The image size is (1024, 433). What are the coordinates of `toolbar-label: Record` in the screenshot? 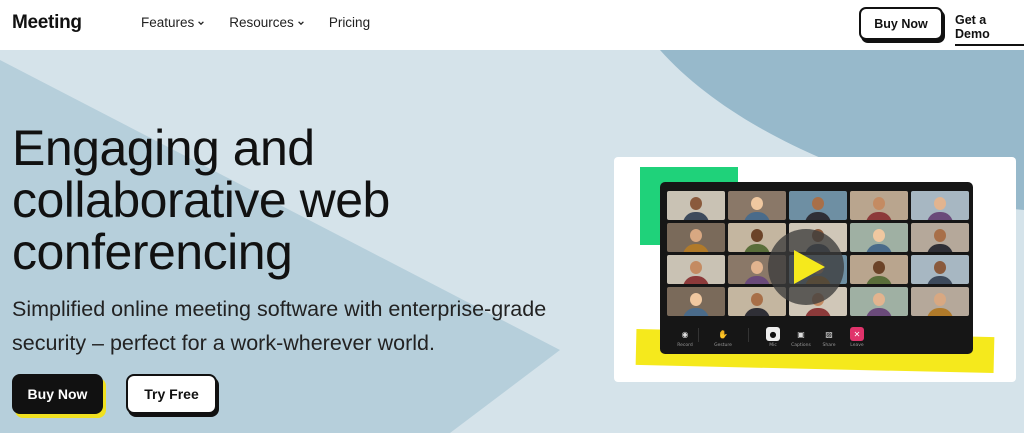 It's located at (685, 345).